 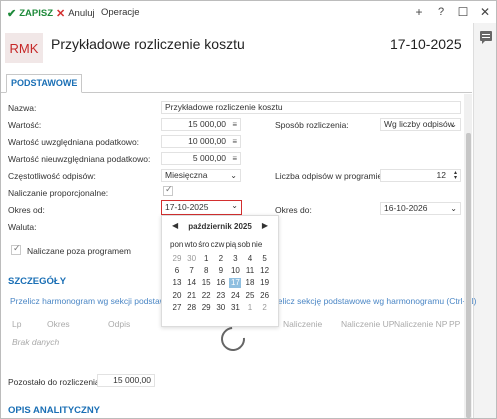 What do you see at coordinates (265, 283) in the screenshot?
I see `calendar-day: 19` at bounding box center [265, 283].